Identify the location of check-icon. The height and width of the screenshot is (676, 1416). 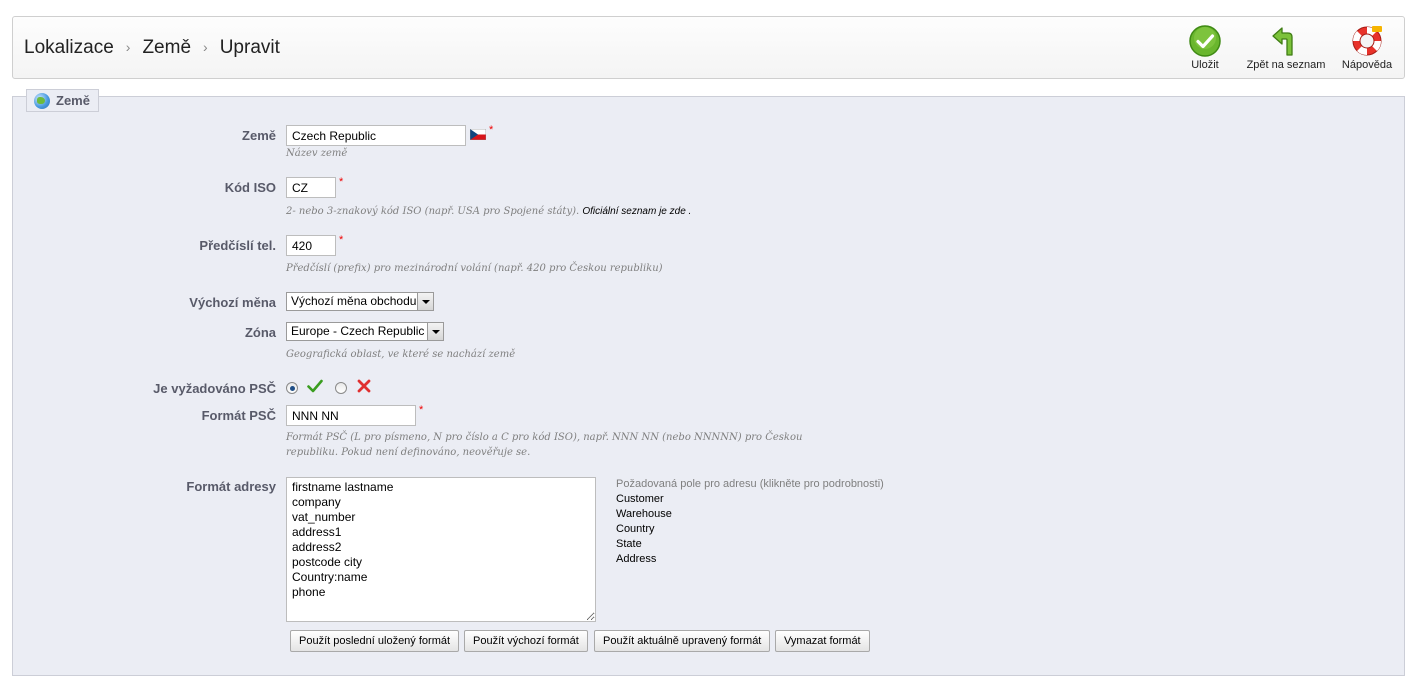
(315, 386).